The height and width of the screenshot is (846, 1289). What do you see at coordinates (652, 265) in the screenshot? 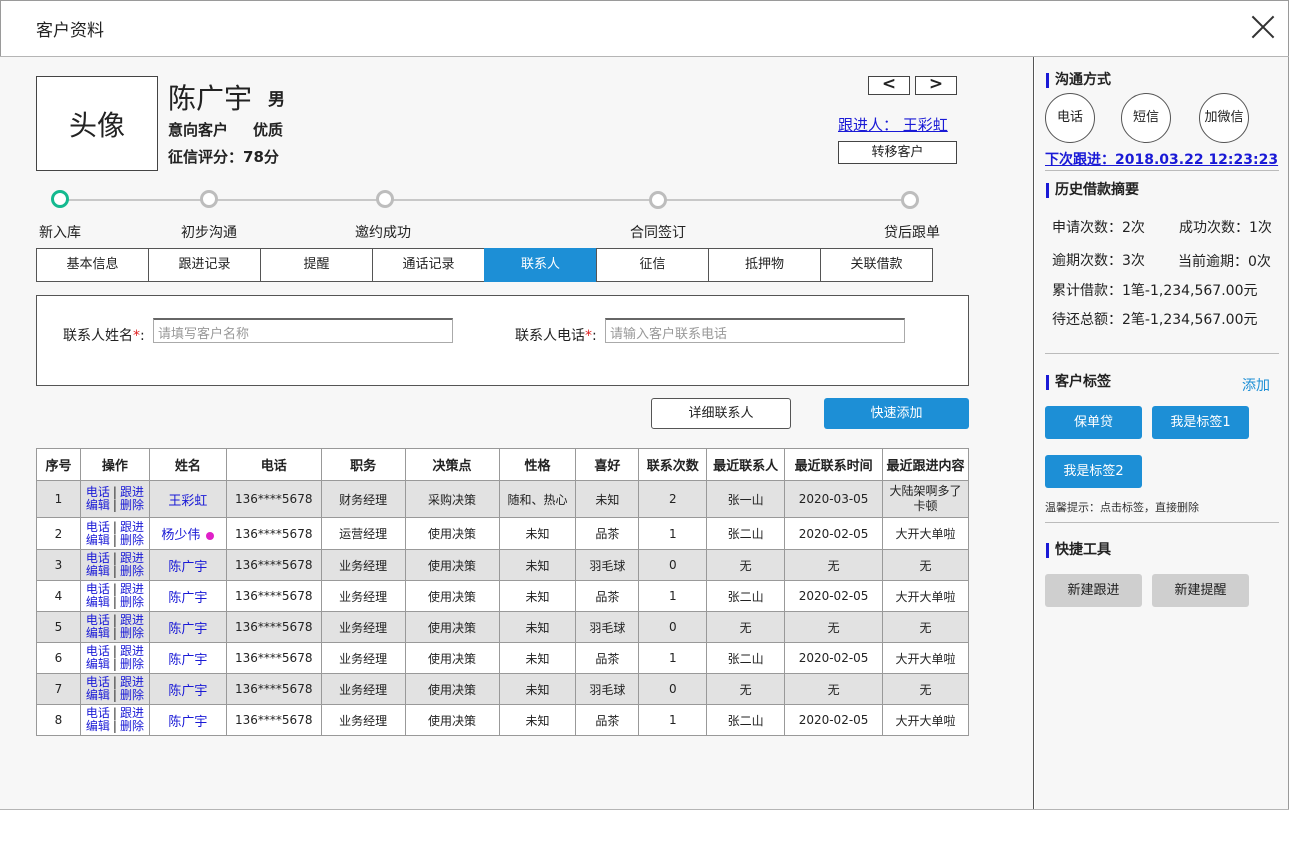
I see `tab-credit: 征信` at bounding box center [652, 265].